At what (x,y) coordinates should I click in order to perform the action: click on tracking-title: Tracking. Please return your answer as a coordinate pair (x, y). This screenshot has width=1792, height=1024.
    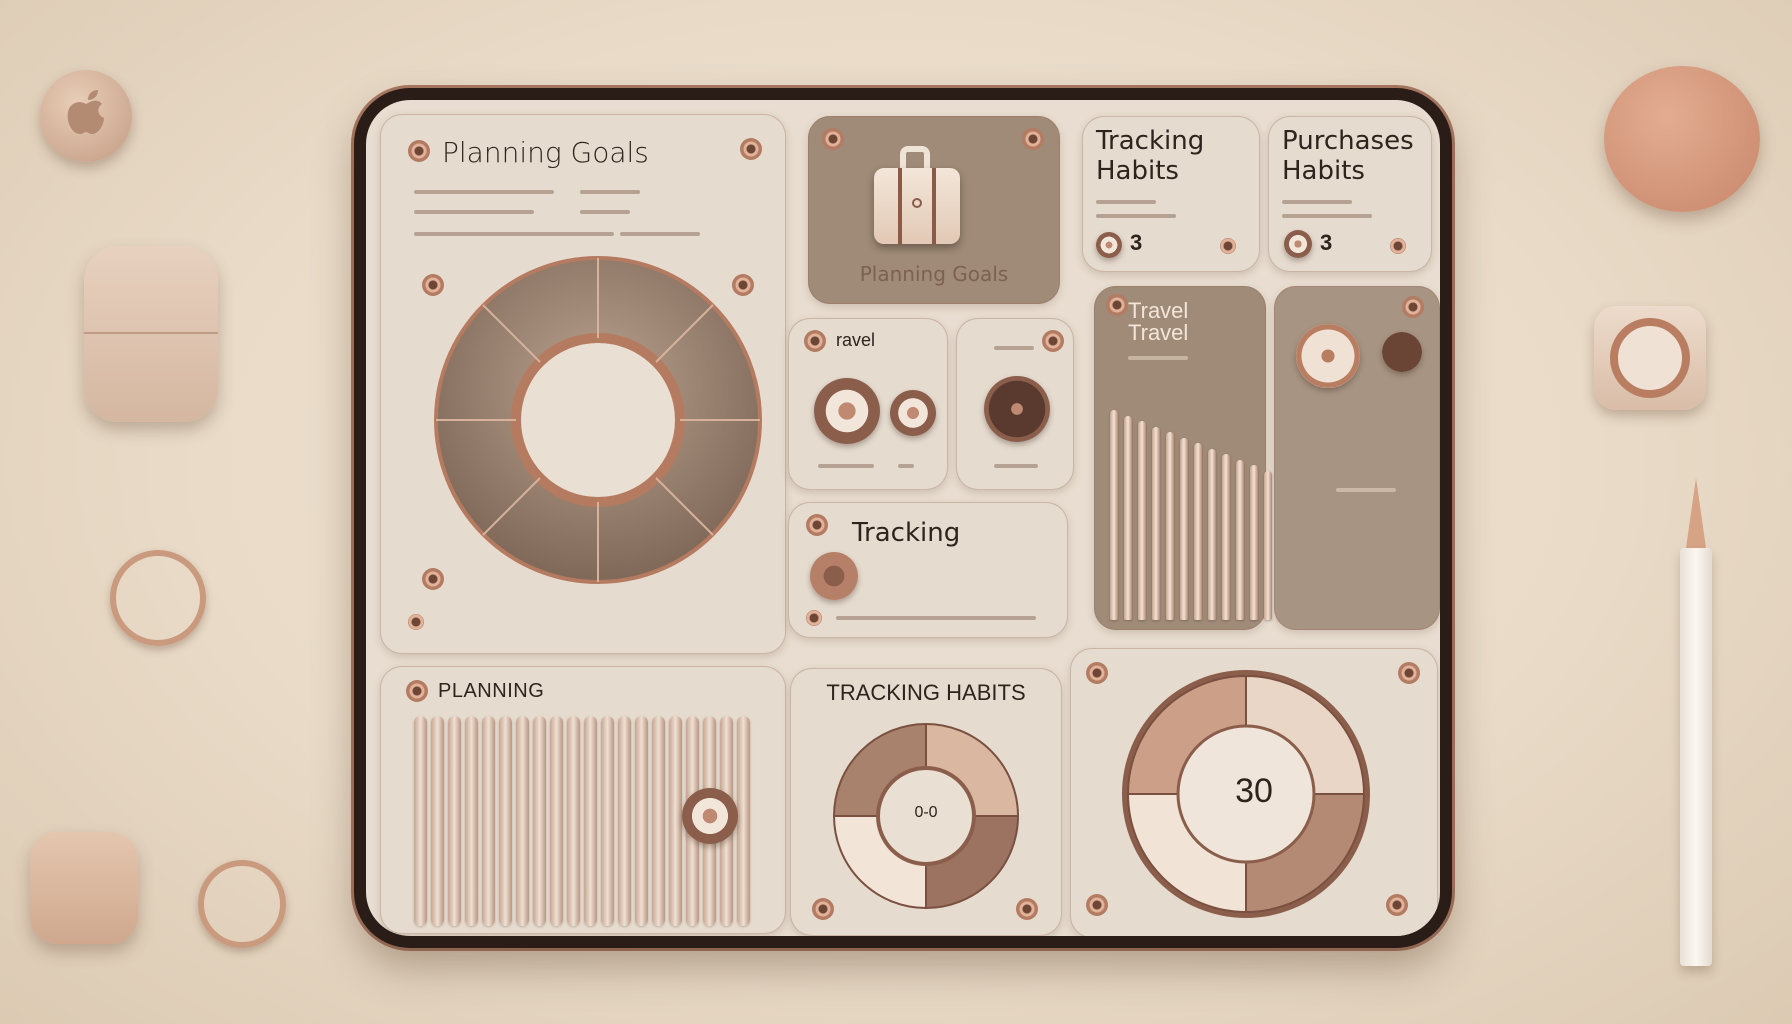
    Looking at the image, I should click on (906, 533).